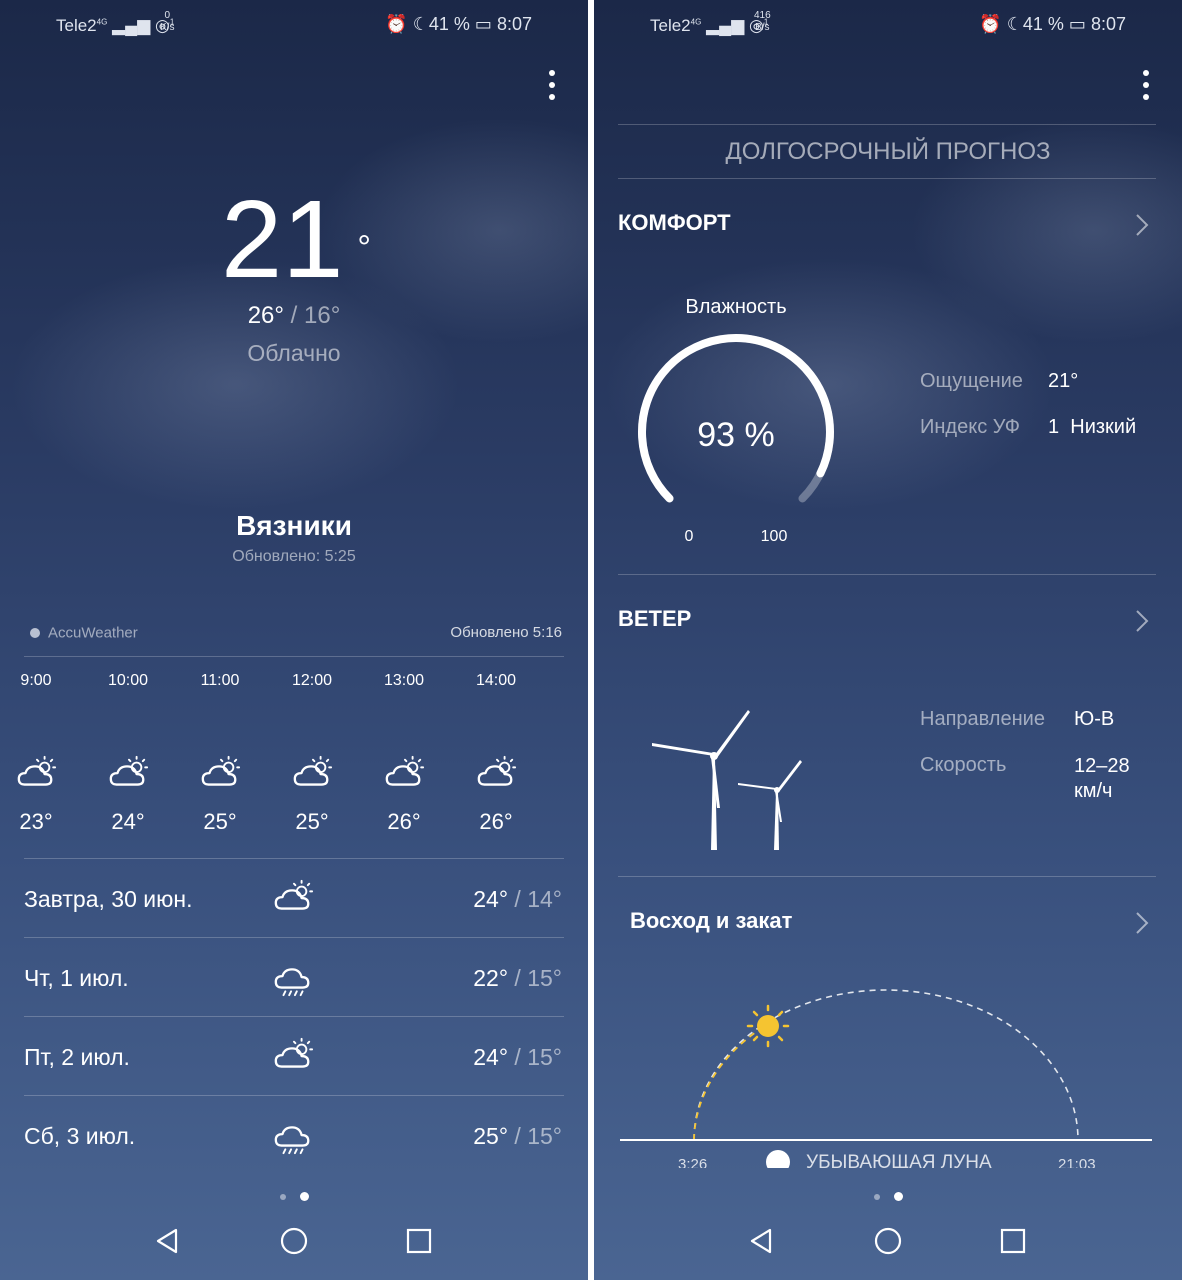  Describe the element at coordinates (762, 21) in the screenshot. I see `network-speed: 416 B/s` at that location.